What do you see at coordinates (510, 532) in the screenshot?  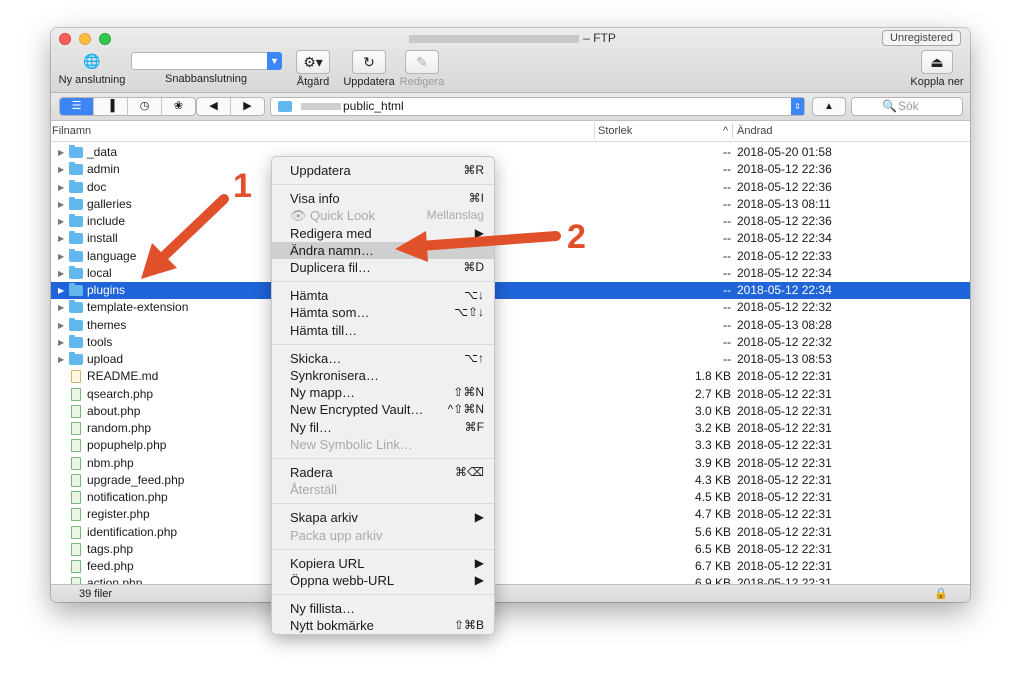 I see `file-row: identification.php 5.6 KB 2018-05-12 22:31` at bounding box center [510, 532].